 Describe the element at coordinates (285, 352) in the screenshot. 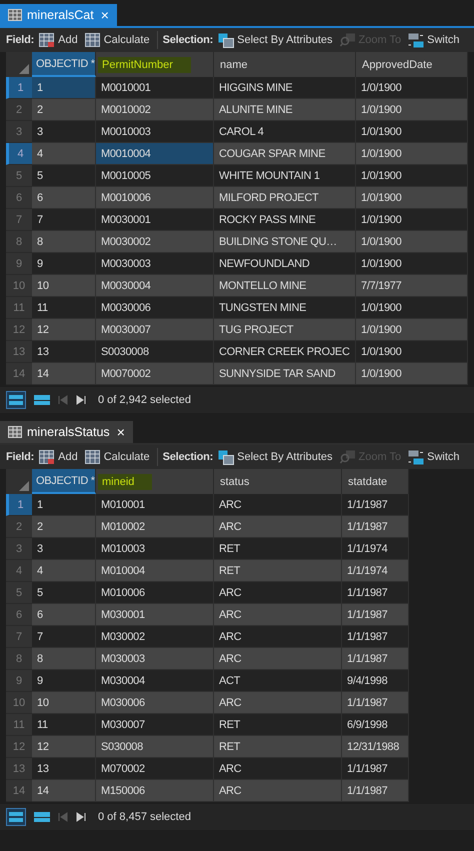

I see `table-cell: CORNER CREEK PROJEC` at that location.